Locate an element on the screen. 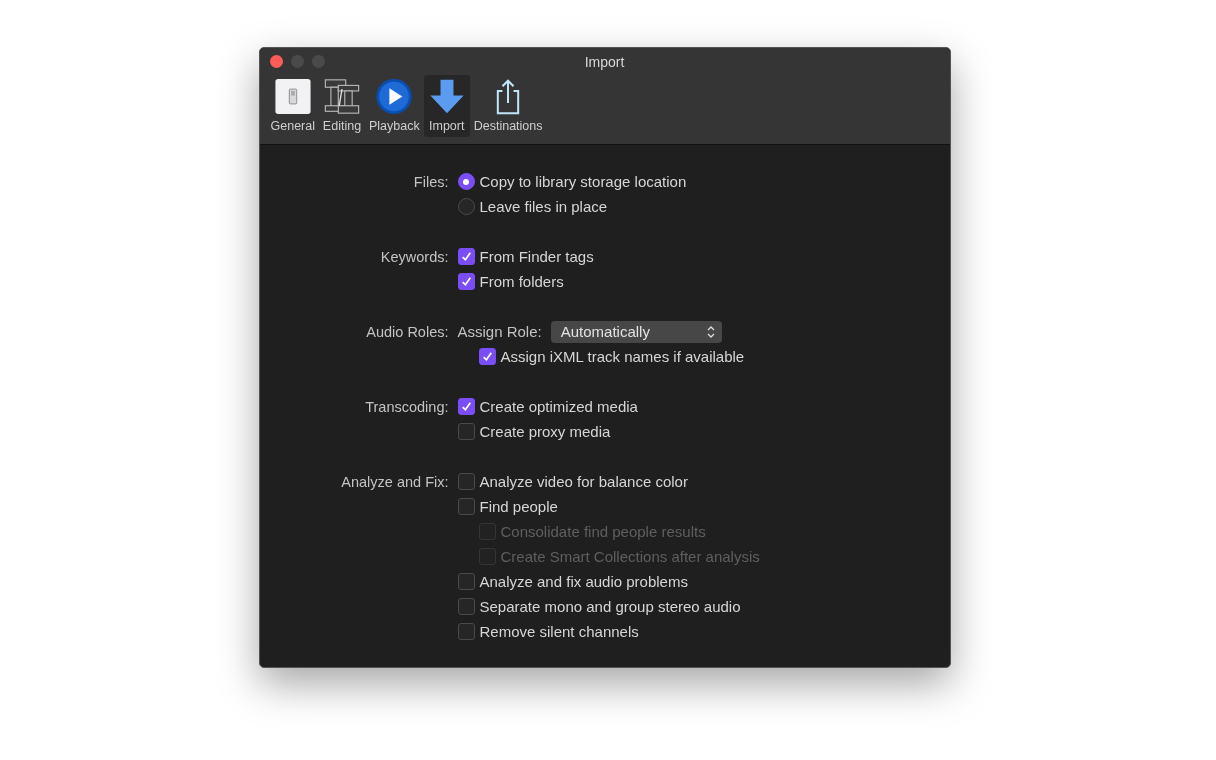 Image resolution: width=1216 pixels, height=760 pixels. toolbar-tab: General is located at coordinates (292, 106).